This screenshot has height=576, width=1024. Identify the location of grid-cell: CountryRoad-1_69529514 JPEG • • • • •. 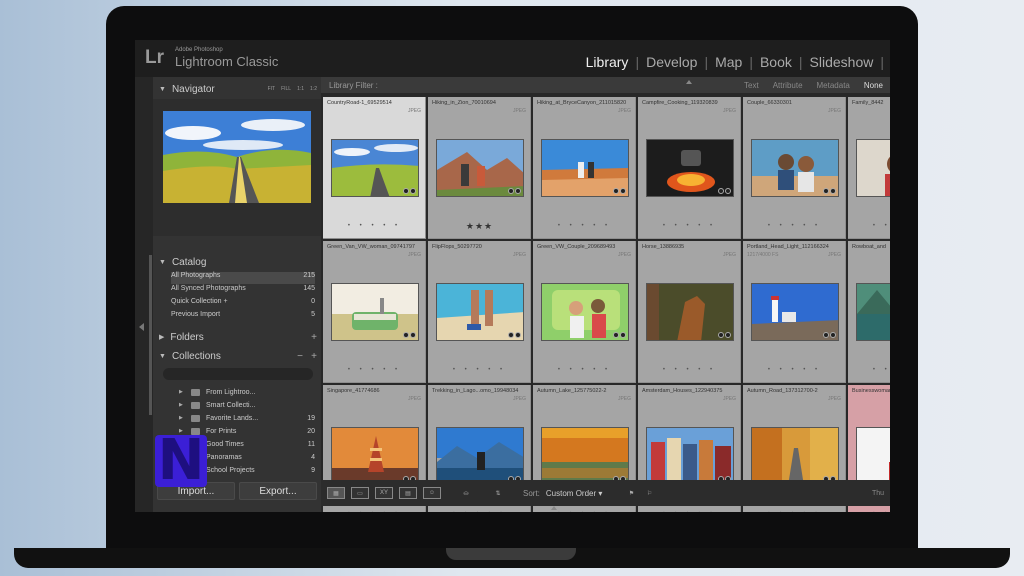
(374, 168).